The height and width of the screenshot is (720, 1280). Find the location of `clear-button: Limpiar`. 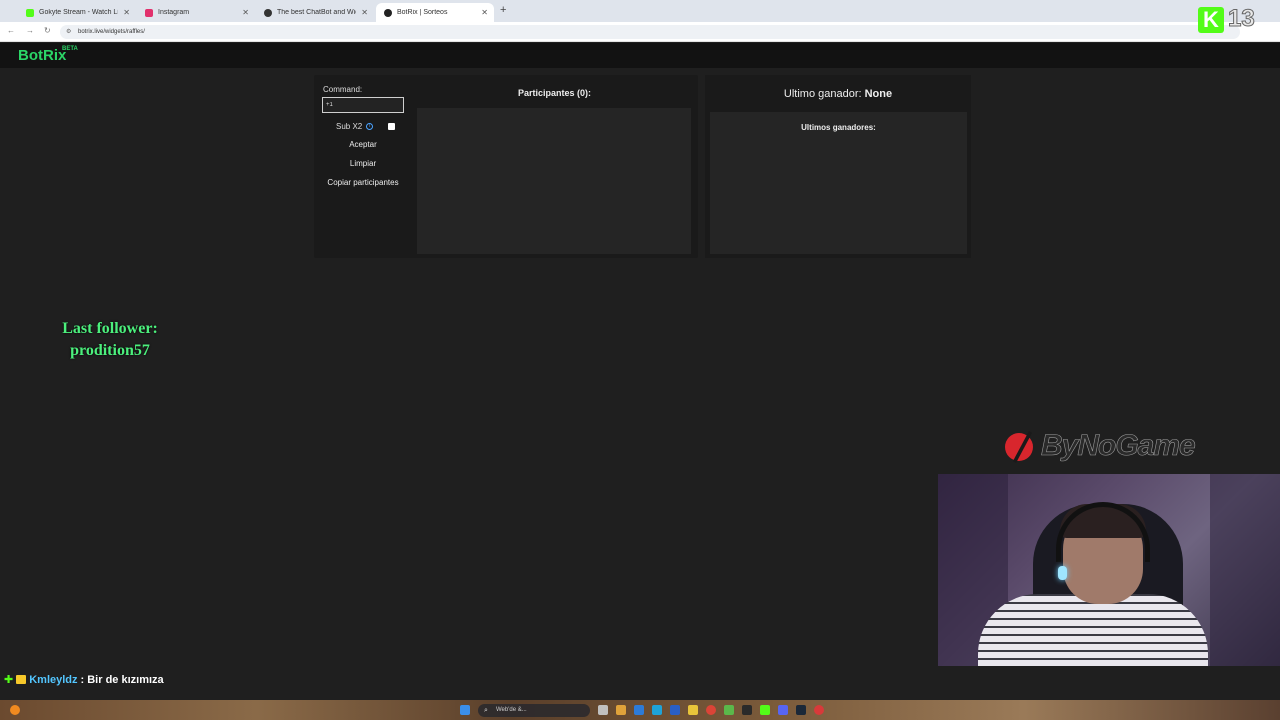

clear-button: Limpiar is located at coordinates (363, 164).